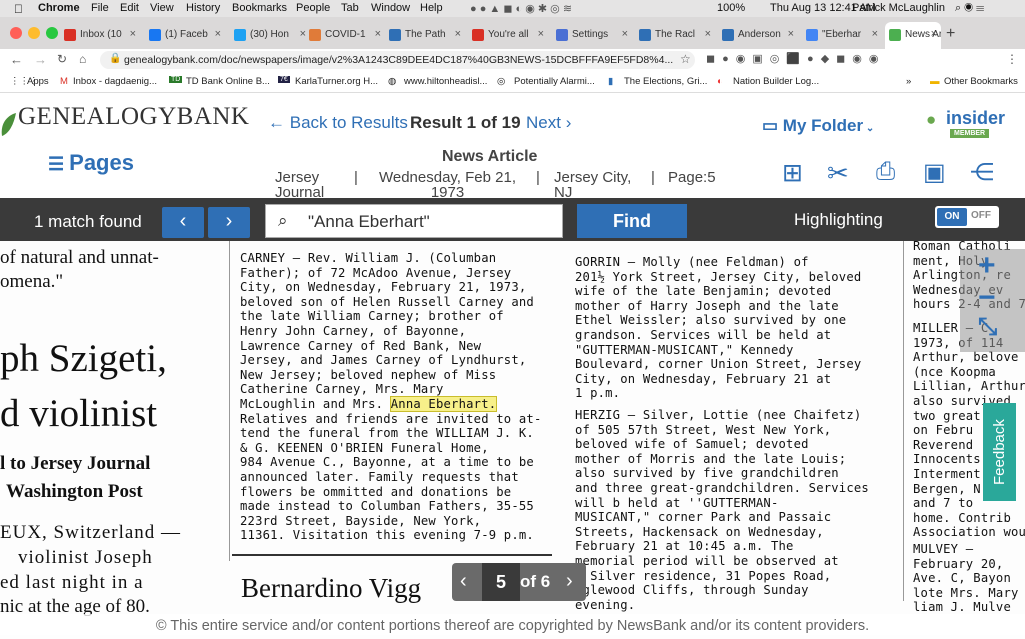 The image size is (1025, 639). I want to click on spotlight-icon: ⌕ ◉ ☰, so click(969, 8).